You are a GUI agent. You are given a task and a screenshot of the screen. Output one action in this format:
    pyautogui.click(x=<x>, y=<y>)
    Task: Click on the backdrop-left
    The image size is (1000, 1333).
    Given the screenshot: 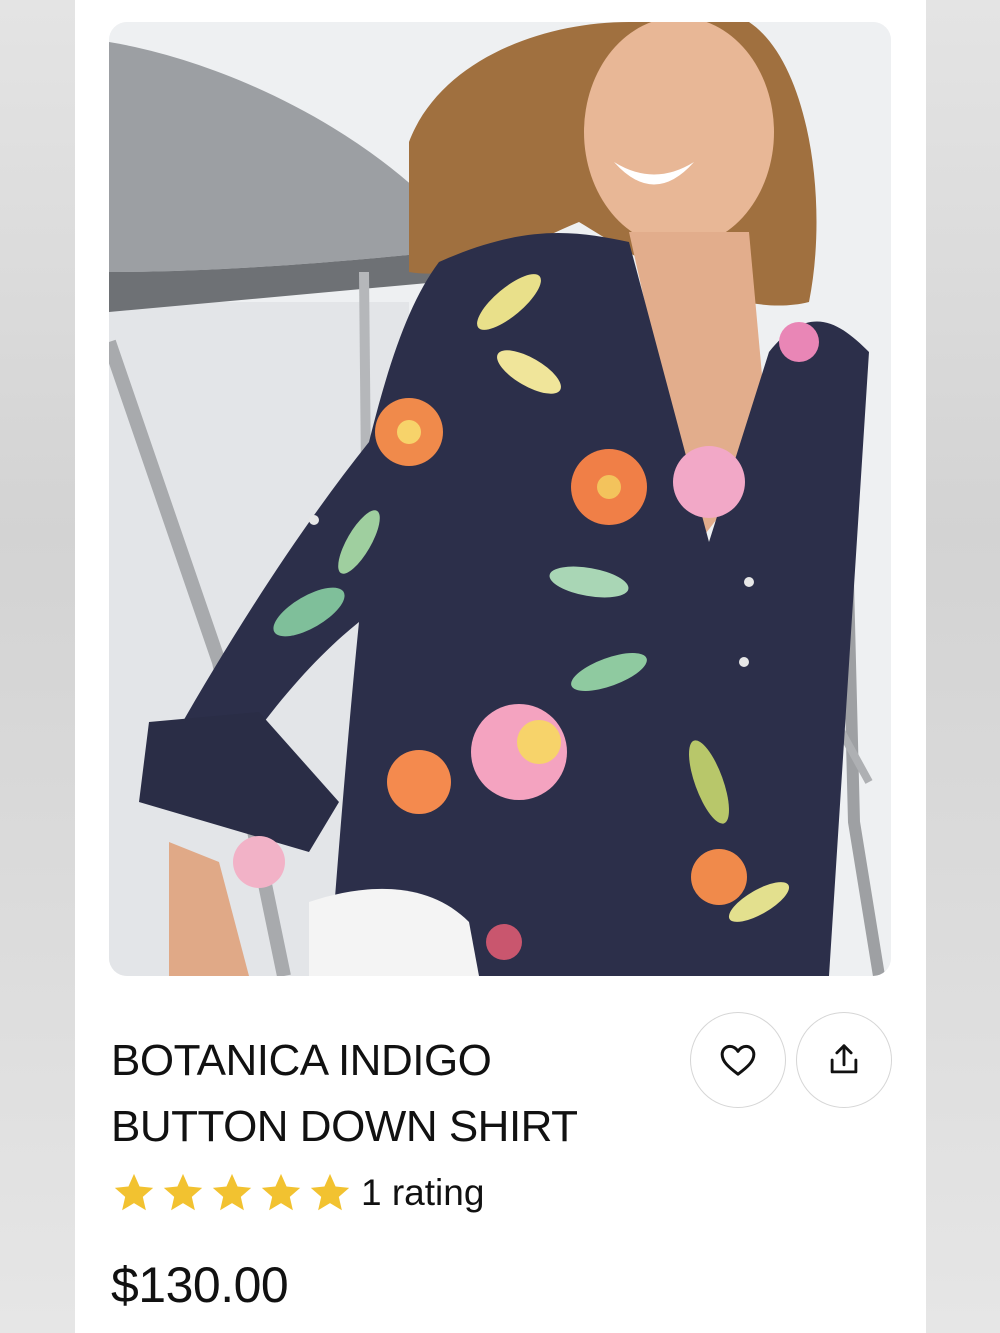 What is the action you would take?
    pyautogui.click(x=37, y=666)
    